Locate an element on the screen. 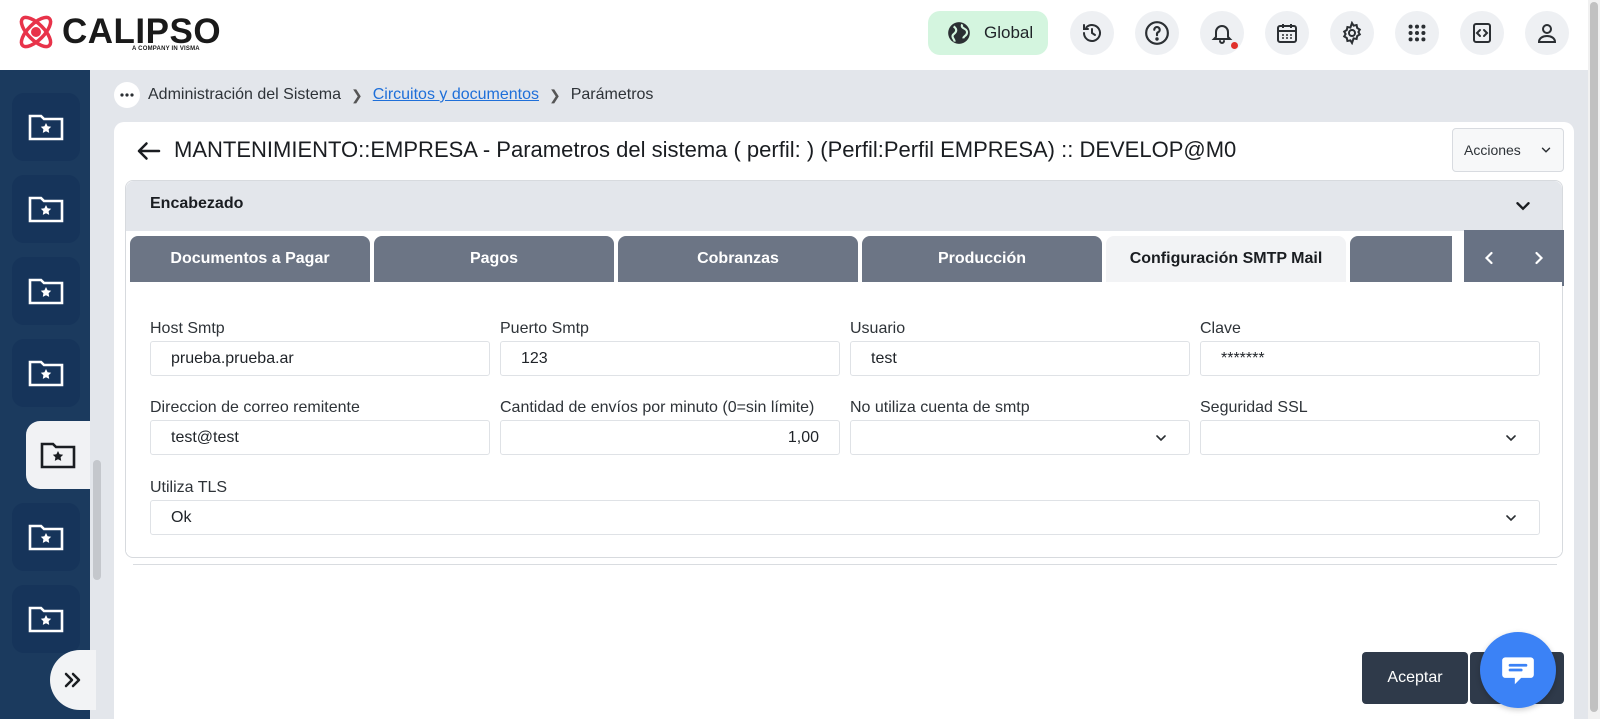  page-scrollbar is located at coordinates (1594, 357).